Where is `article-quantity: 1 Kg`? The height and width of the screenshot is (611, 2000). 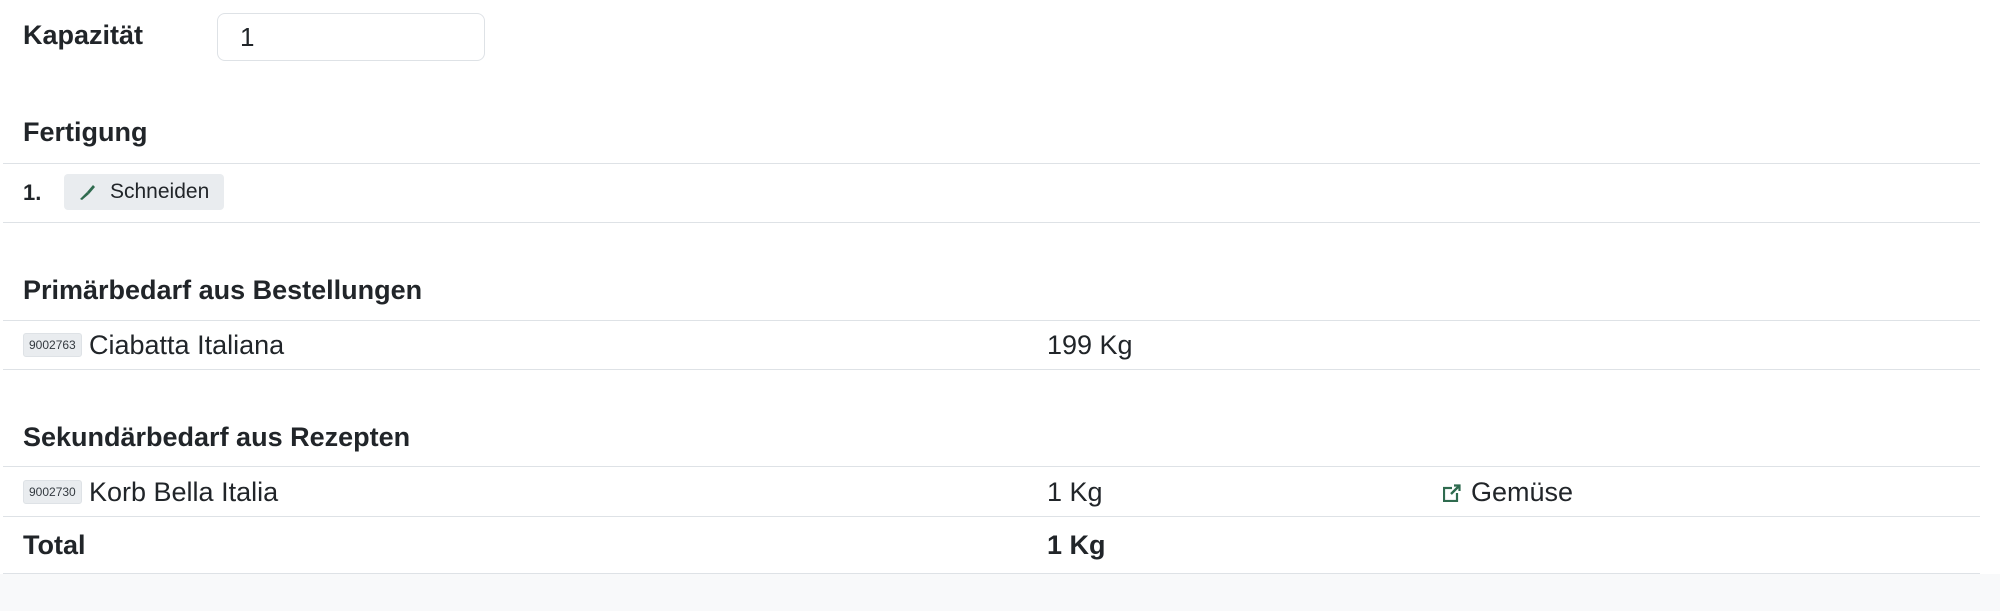 article-quantity: 1 Kg is located at coordinates (1075, 492).